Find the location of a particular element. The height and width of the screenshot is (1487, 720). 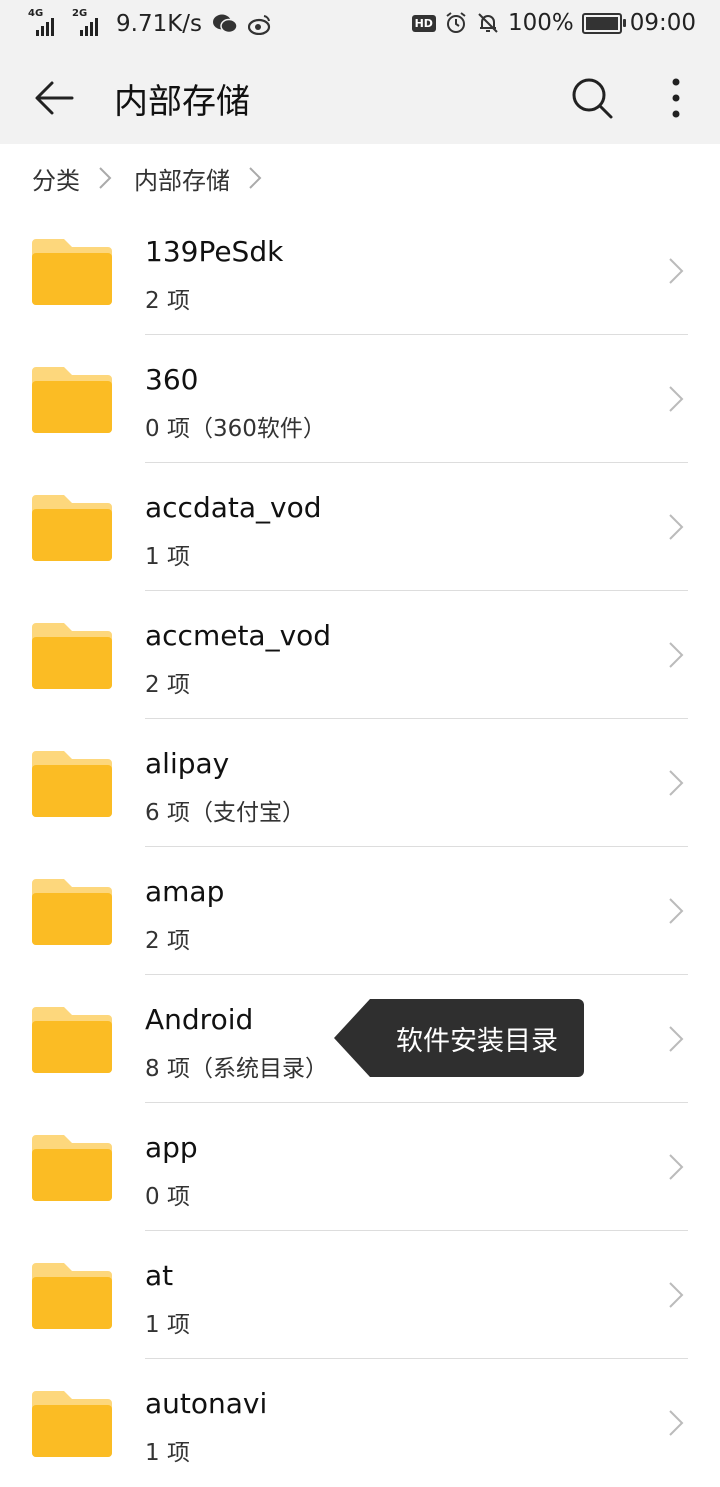

folder-name: 360 is located at coordinates (172, 379).